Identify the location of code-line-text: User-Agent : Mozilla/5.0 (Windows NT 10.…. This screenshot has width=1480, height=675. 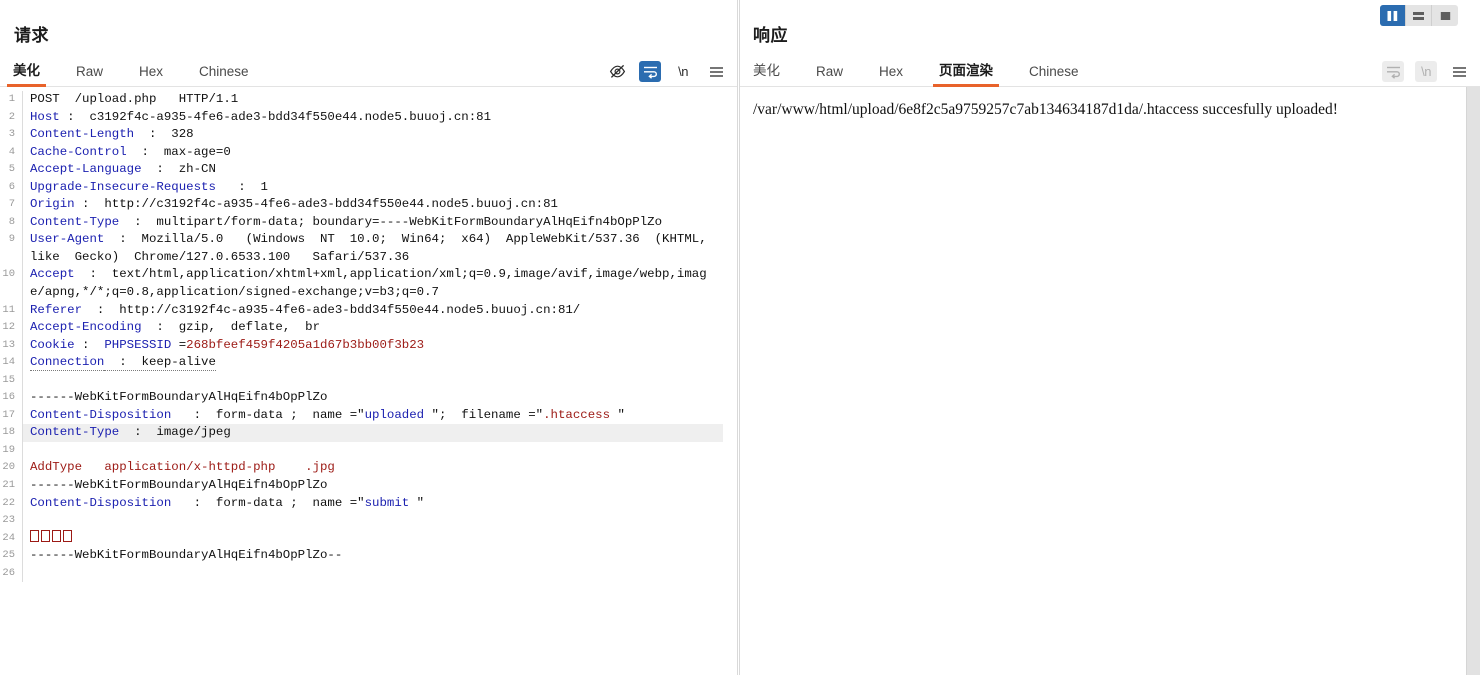
(373, 248).